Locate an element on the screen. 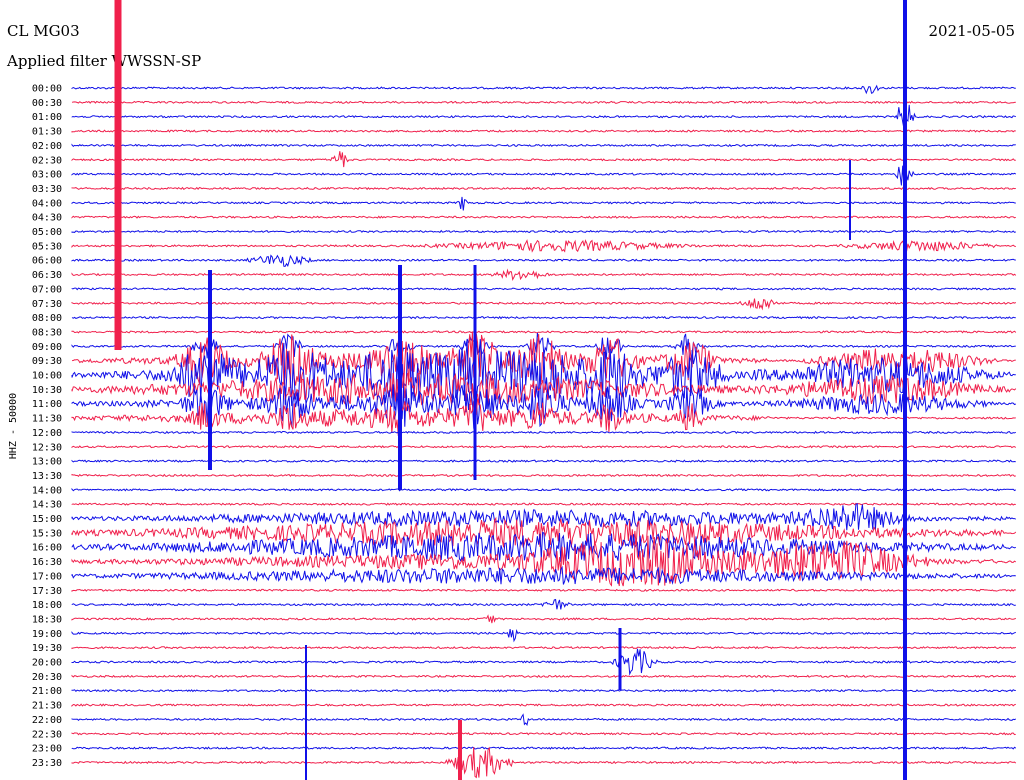  time-tick-label: 03:30 is located at coordinates (47, 189).